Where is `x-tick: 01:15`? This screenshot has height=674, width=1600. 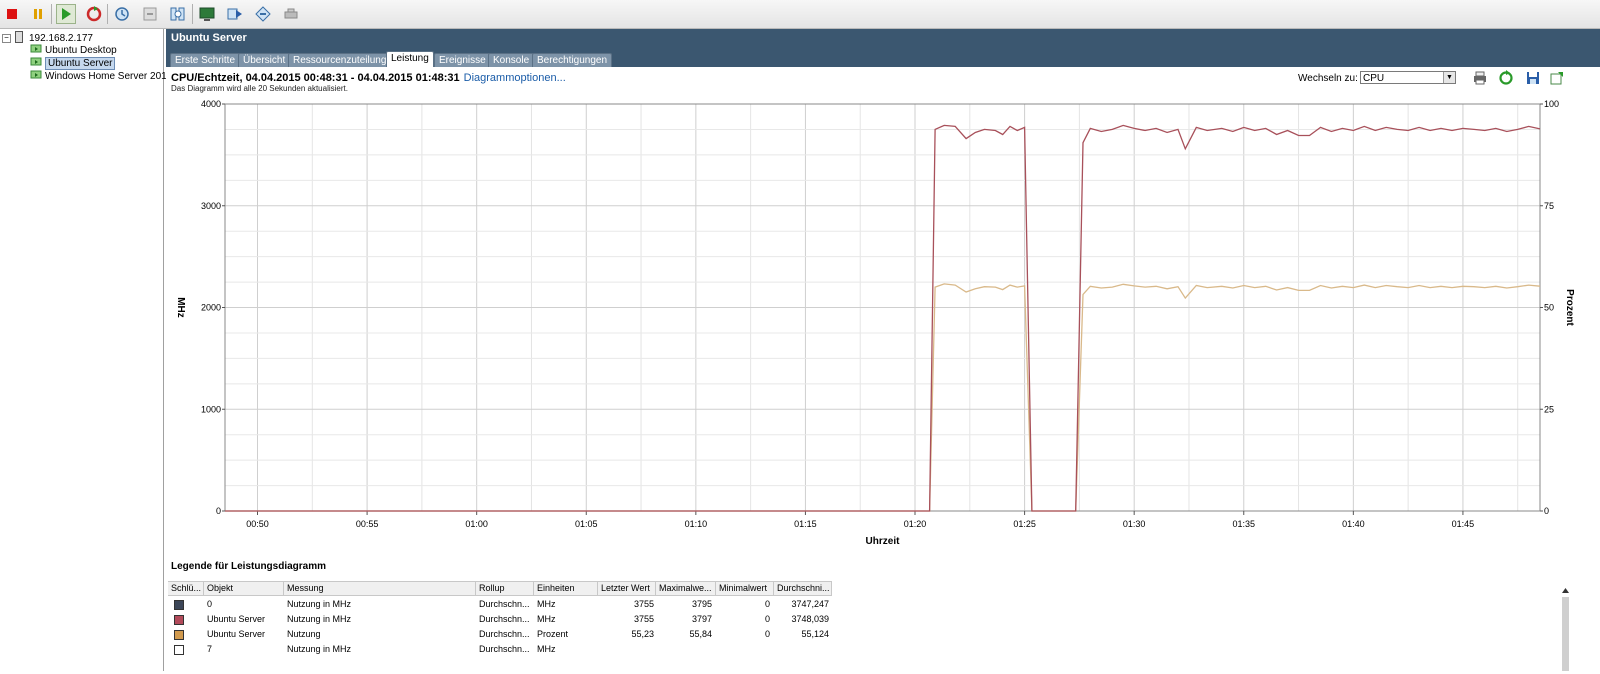
x-tick: 01:15 is located at coordinates (805, 524).